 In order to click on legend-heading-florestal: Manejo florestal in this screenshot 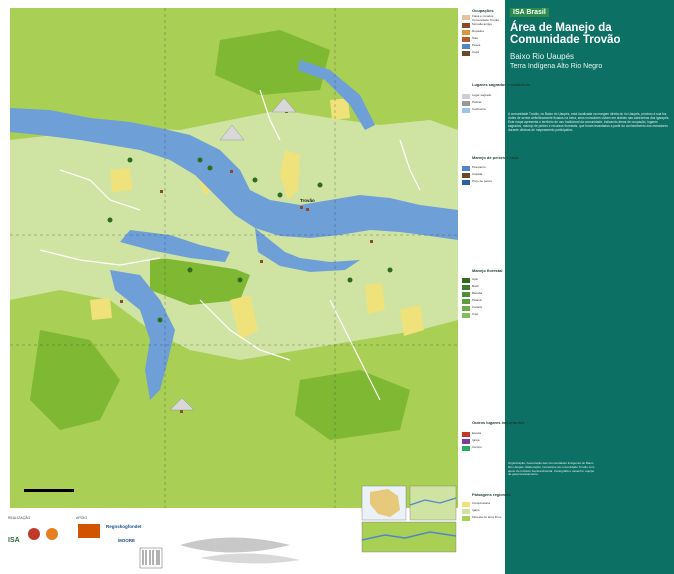, I will do `click(487, 270)`.